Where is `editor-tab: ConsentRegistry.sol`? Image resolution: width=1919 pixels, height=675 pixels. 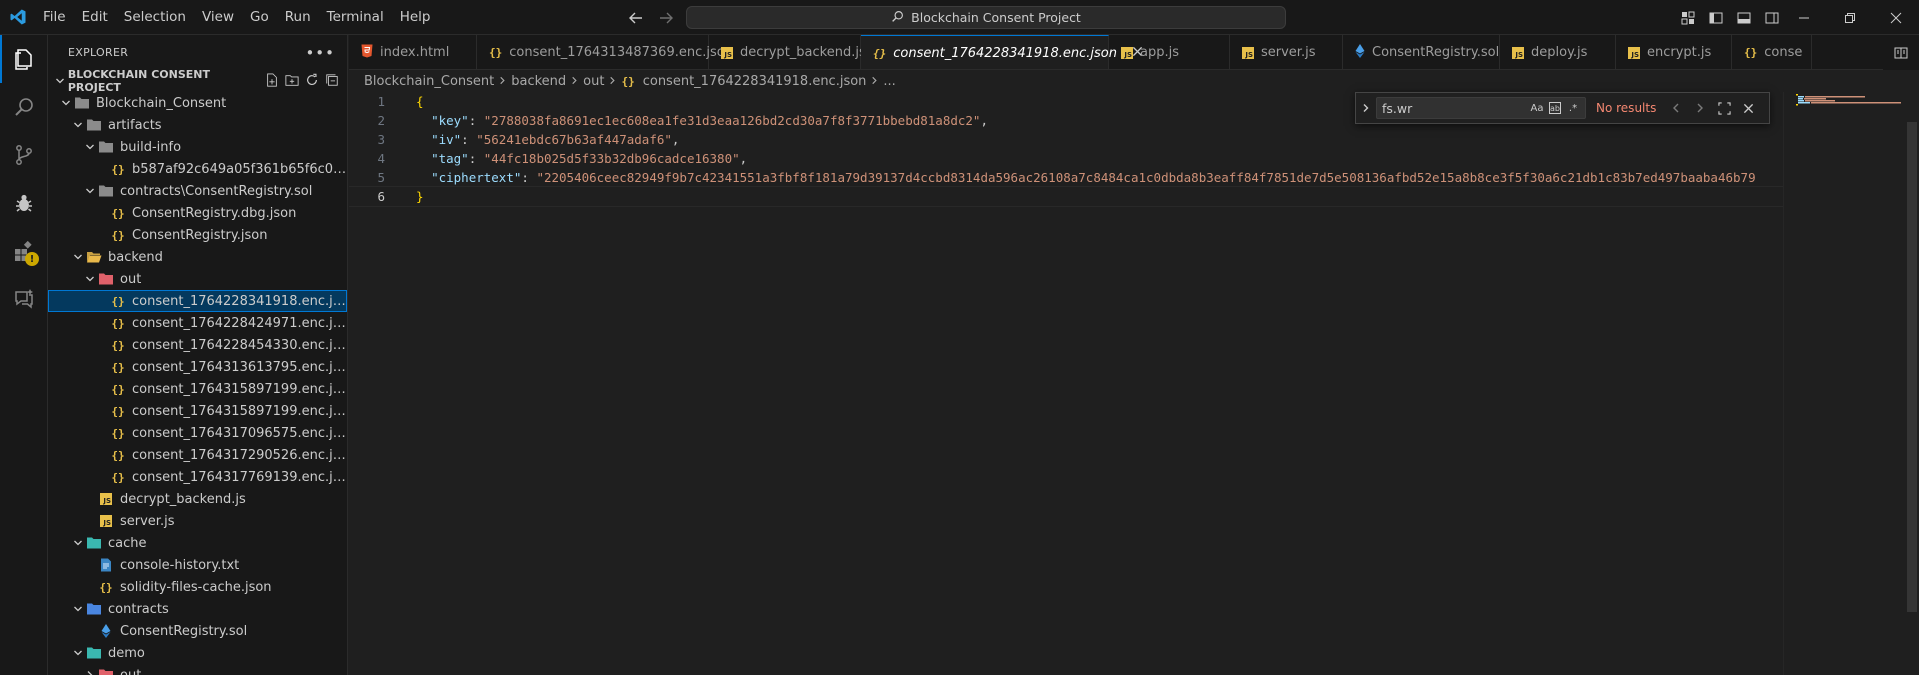 editor-tab: ConsentRegistry.sol is located at coordinates (1421, 52).